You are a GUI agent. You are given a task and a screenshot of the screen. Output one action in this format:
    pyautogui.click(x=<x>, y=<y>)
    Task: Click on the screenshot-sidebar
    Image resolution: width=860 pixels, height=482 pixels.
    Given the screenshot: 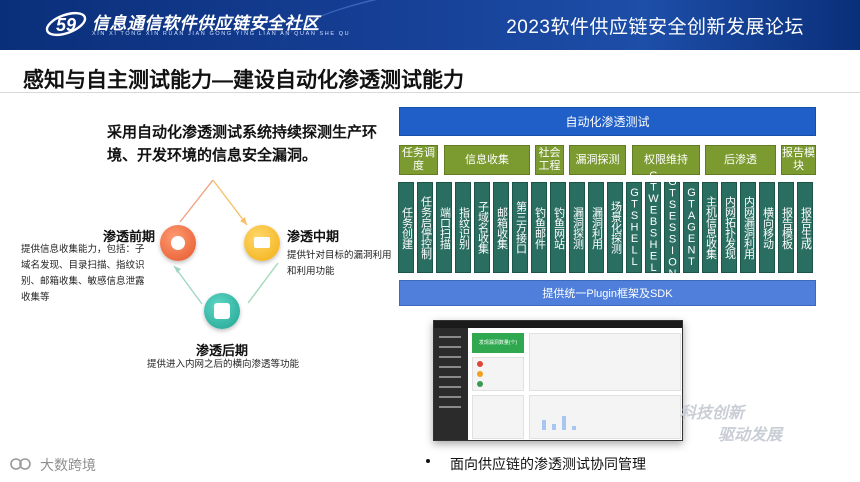 What is the action you would take?
    pyautogui.click(x=451, y=384)
    